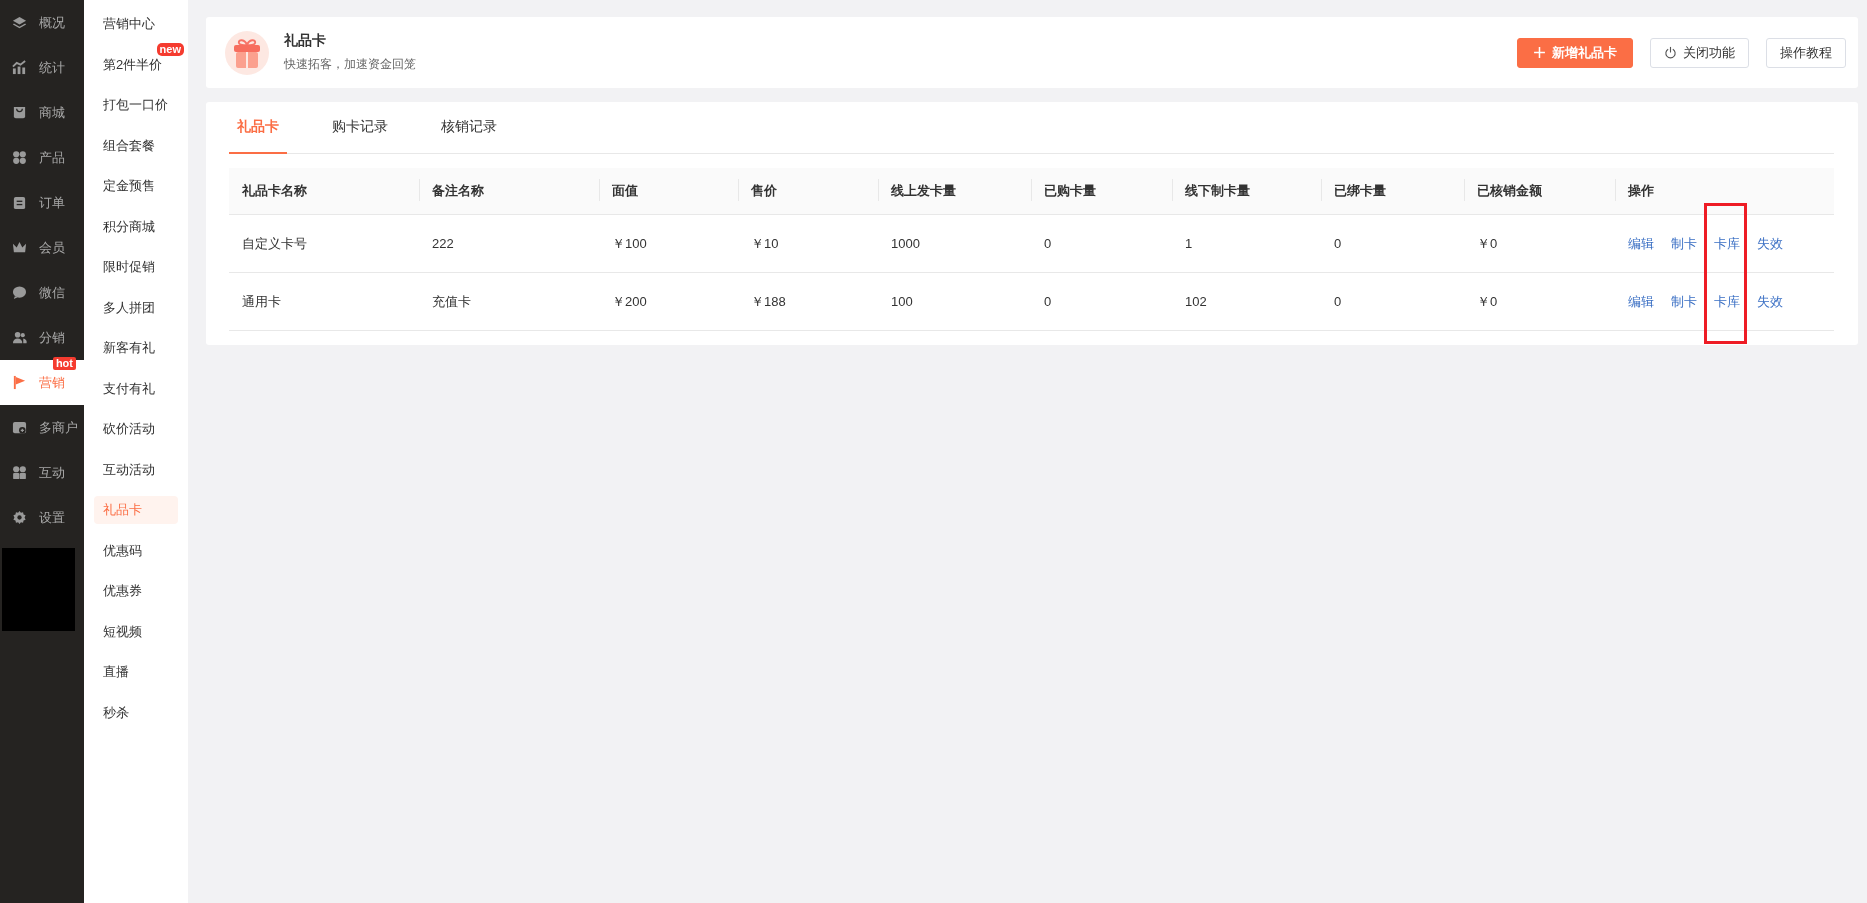 The height and width of the screenshot is (903, 1867). Describe the element at coordinates (274, 190) in the screenshot. I see `column-header: 礼品卡名称` at that location.